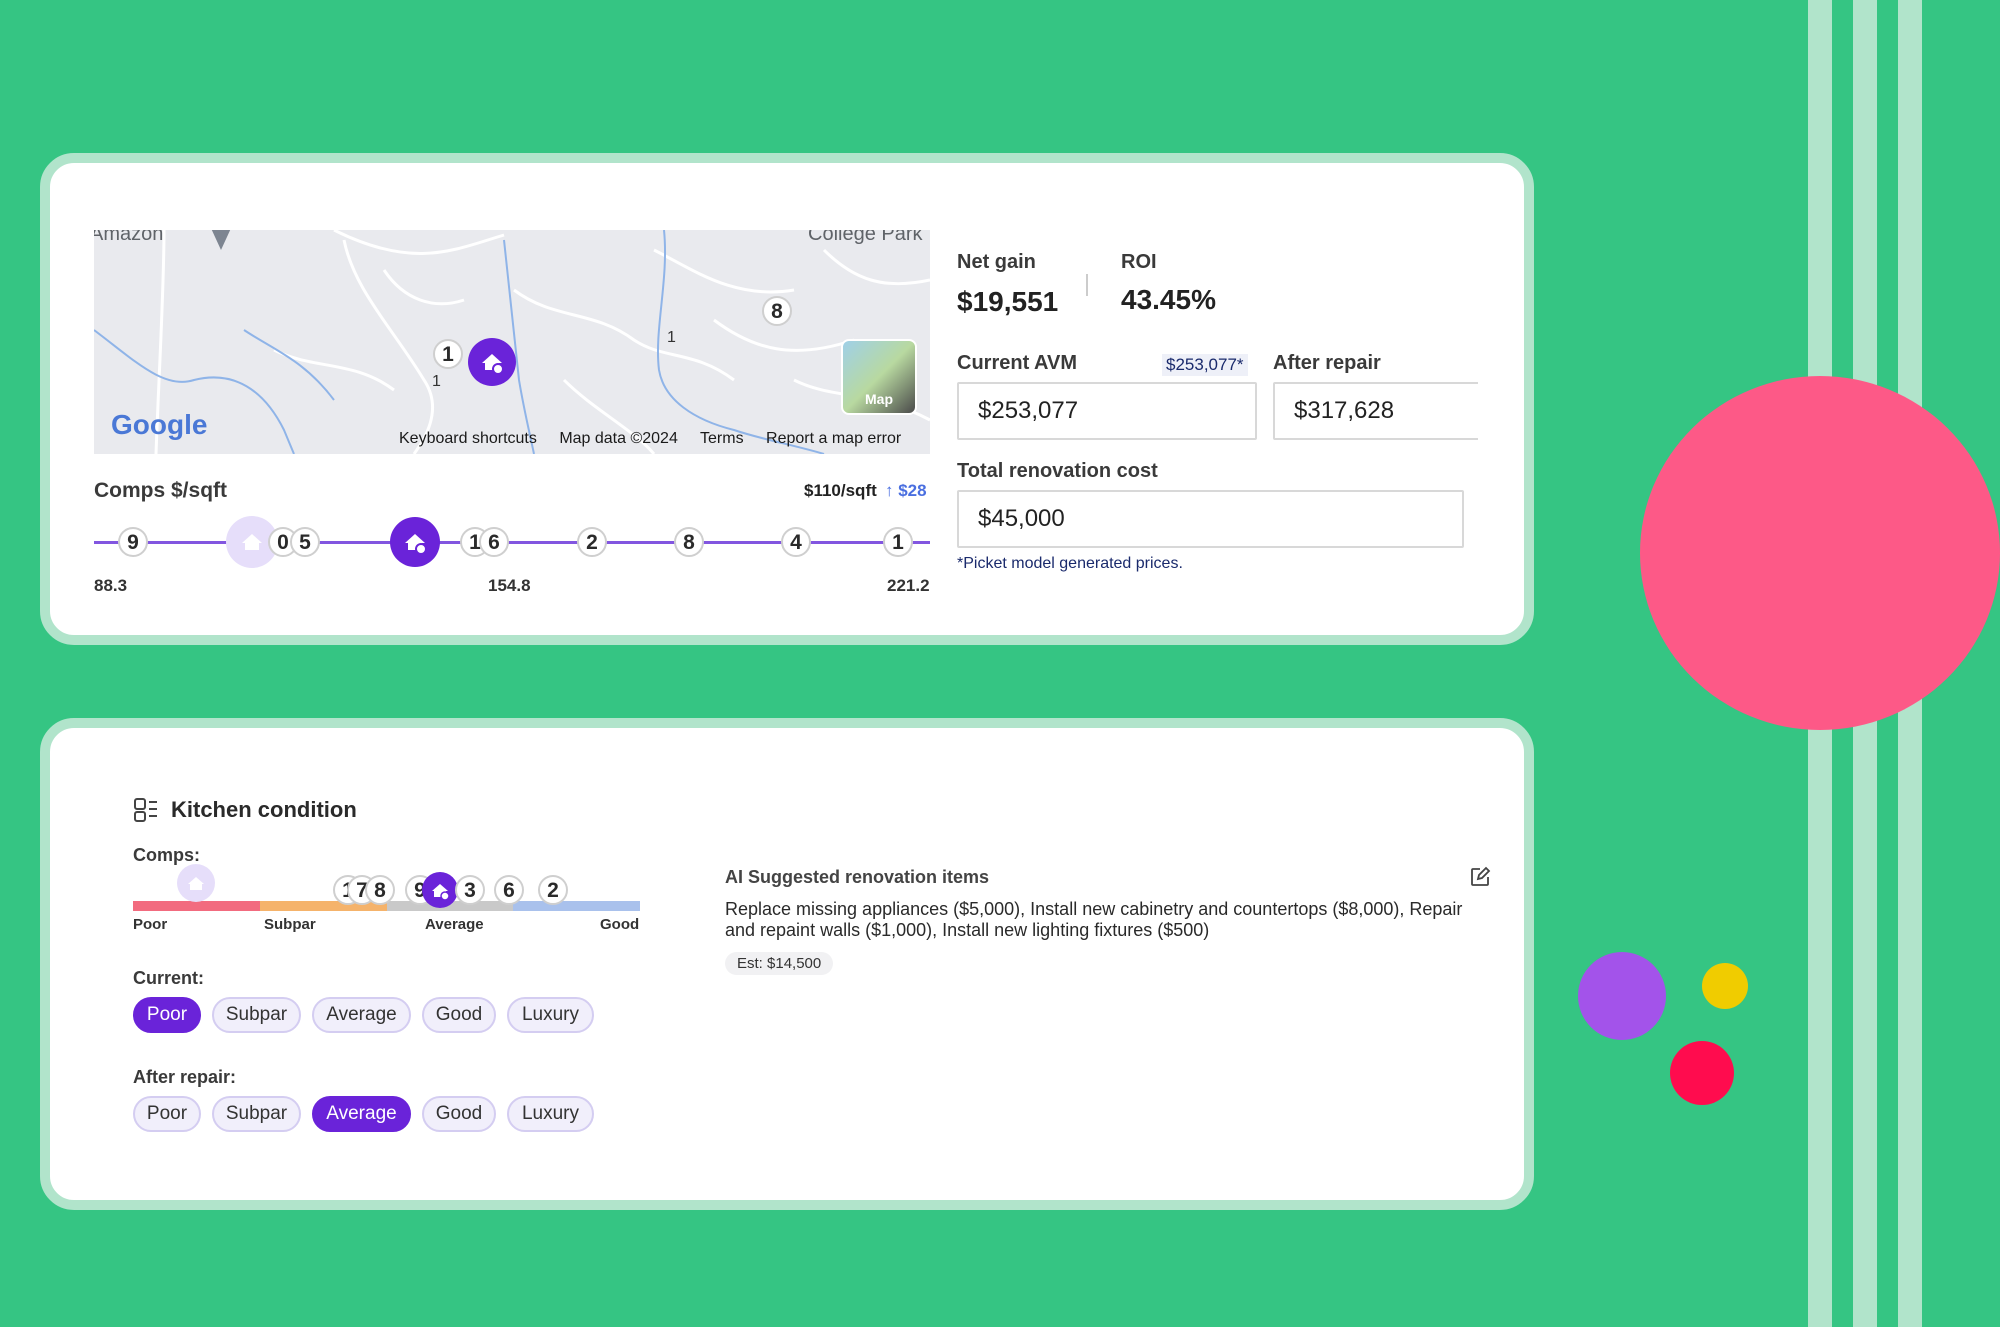 The width and height of the screenshot is (2000, 1327). I want to click on after-repair-option-good: Good, so click(459, 1114).